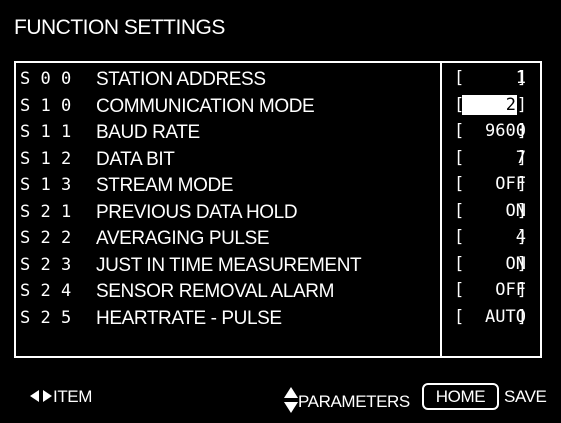 The height and width of the screenshot is (423, 561). What do you see at coordinates (291, 402) in the screenshot?
I see `up-down-arrows-icon` at bounding box center [291, 402].